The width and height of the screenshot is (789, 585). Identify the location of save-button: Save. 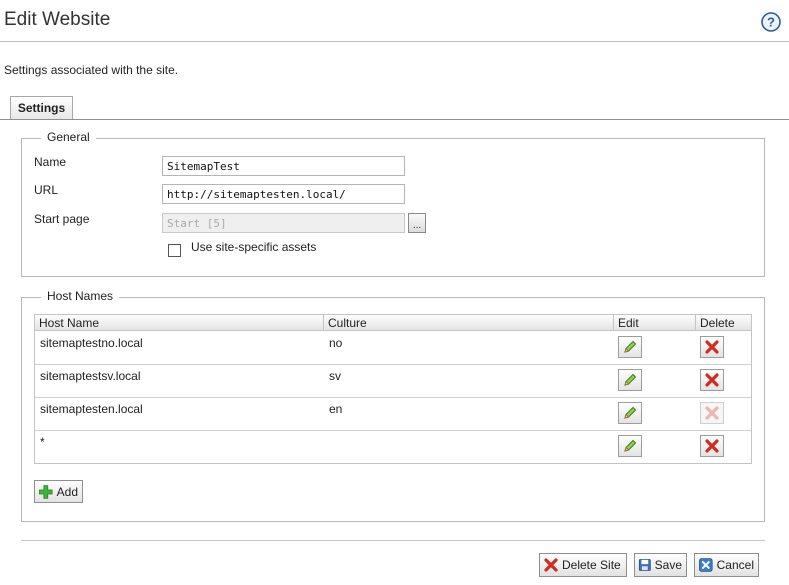
(660, 565).